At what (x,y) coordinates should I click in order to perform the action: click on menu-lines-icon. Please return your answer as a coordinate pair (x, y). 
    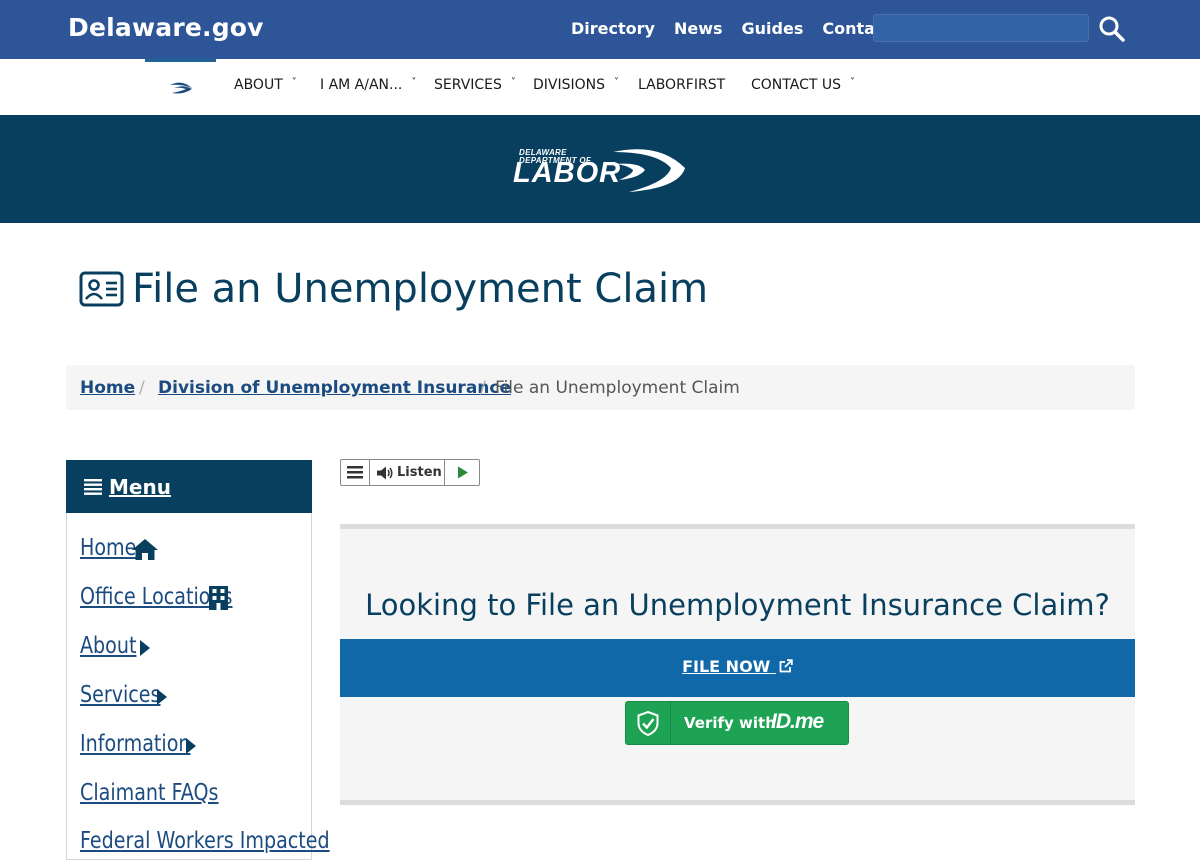
    Looking at the image, I should click on (355, 472).